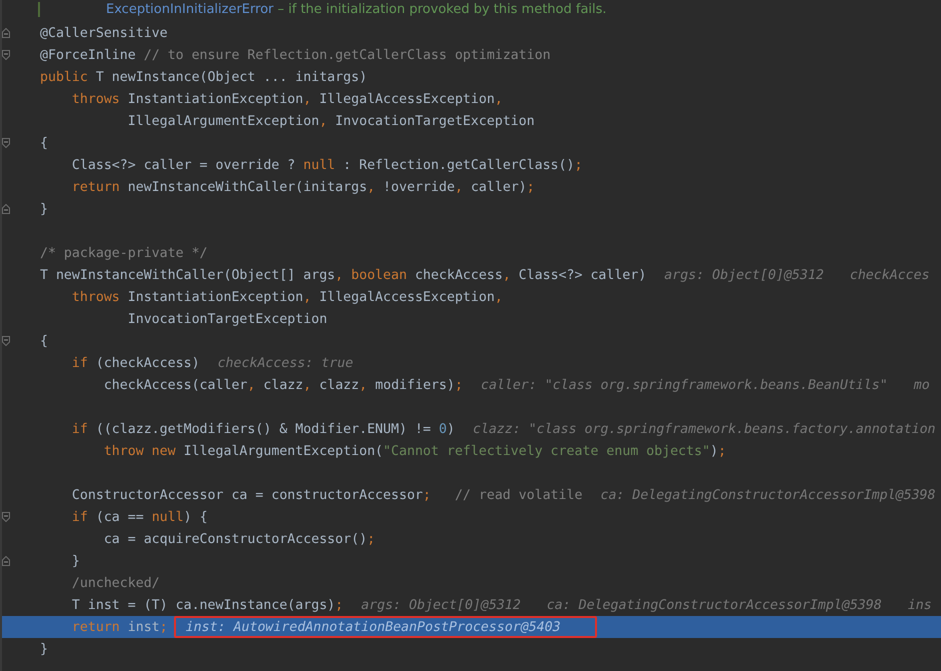  Describe the element at coordinates (286, 363) in the screenshot. I see `inline-debug-value: checkAccess: true` at that location.